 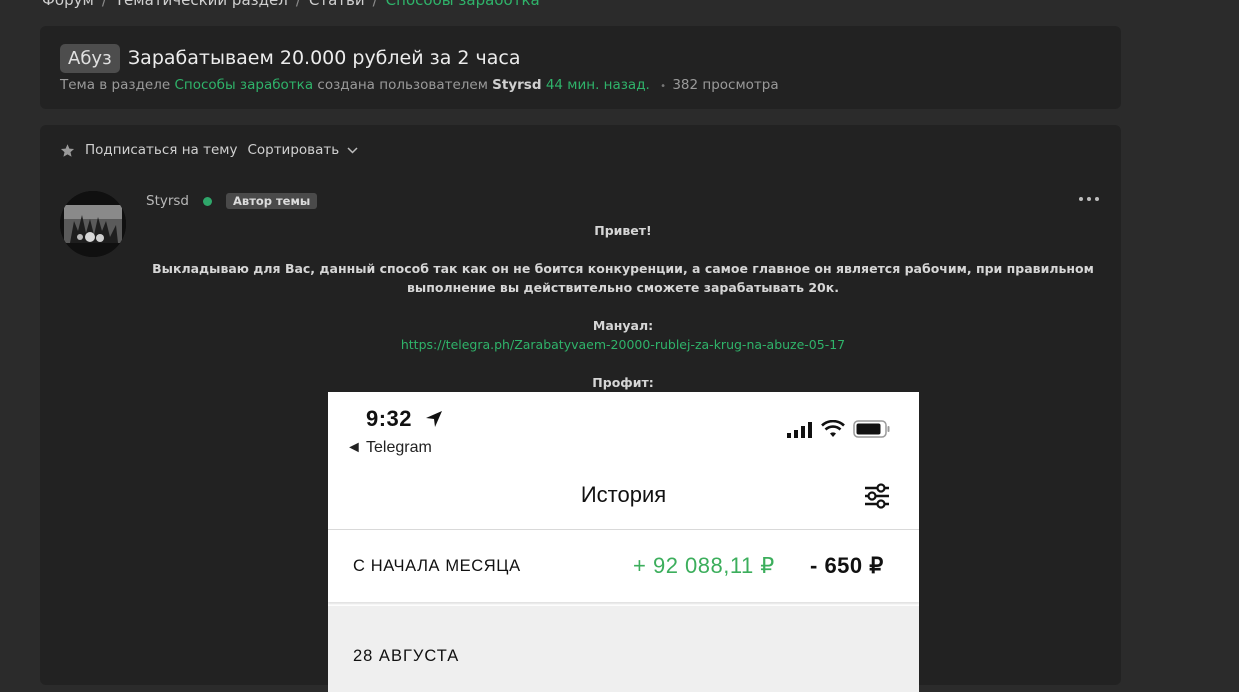 What do you see at coordinates (463, 4) in the screenshot?
I see `breadcrumb-item-current: Способы заработка` at bounding box center [463, 4].